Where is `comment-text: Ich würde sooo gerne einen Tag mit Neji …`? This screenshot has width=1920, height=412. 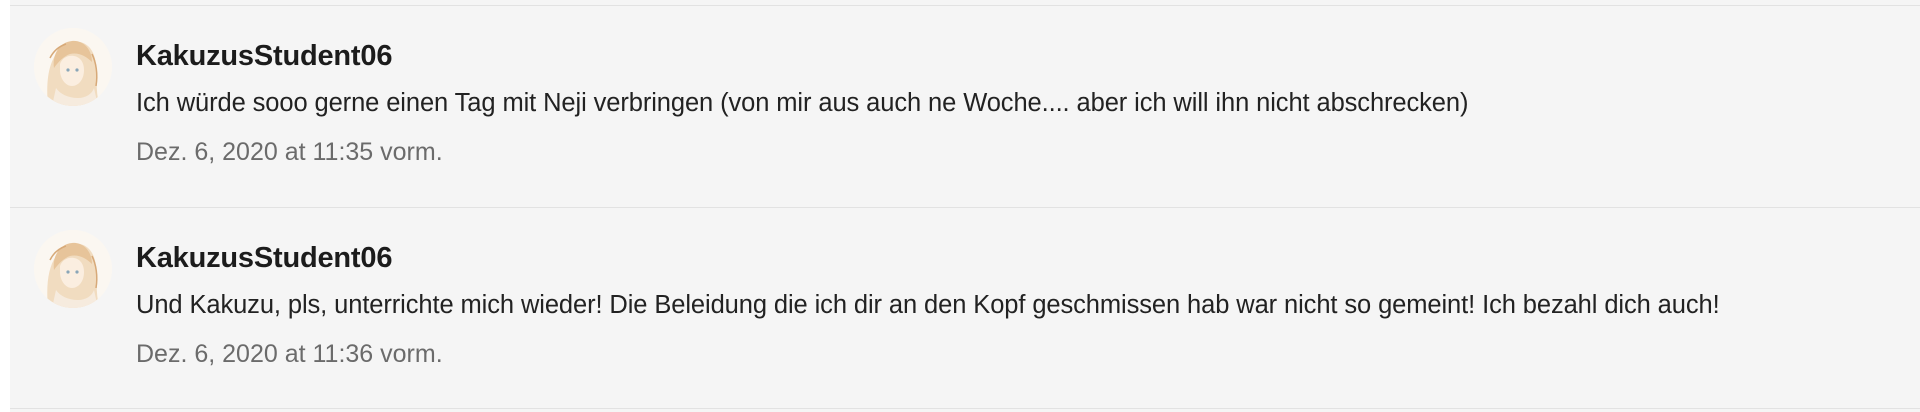
comment-text: Ich würde sooo gerne einen Tag mit Neji … is located at coordinates (802, 103).